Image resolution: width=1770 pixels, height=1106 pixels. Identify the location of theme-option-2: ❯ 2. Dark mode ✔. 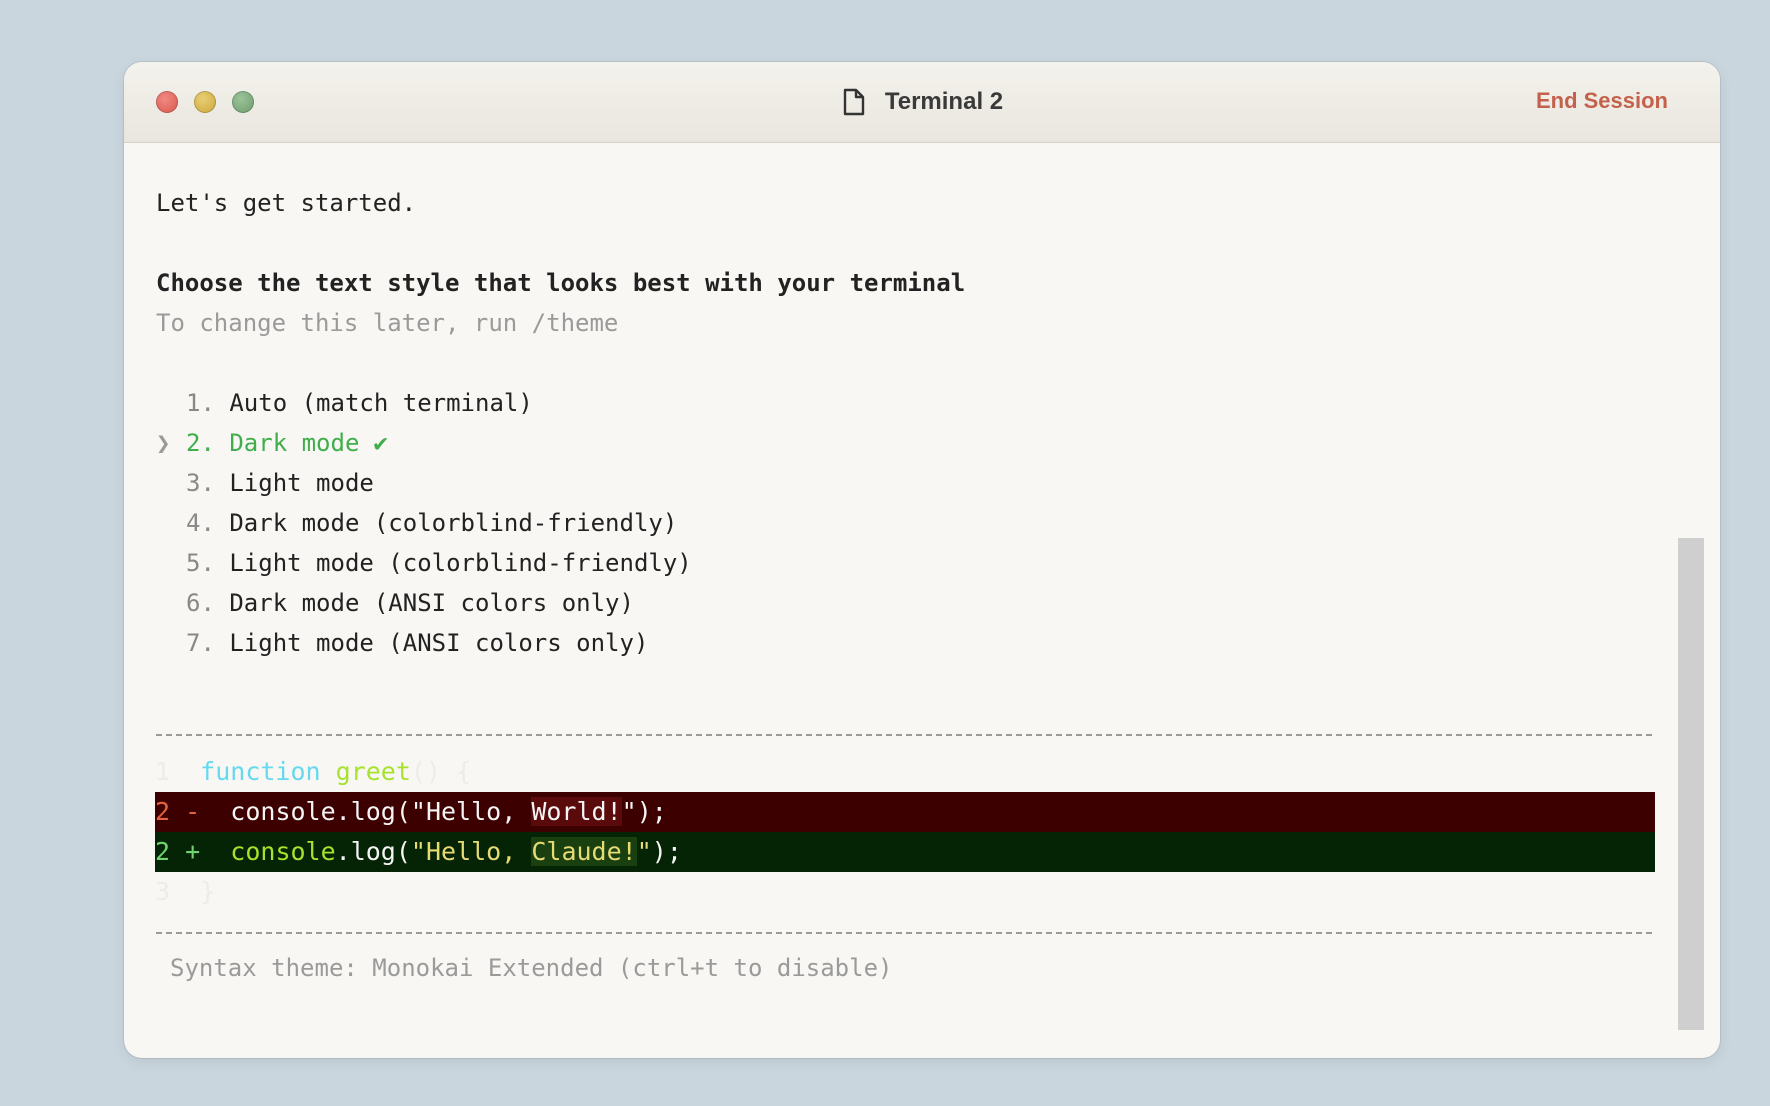
(272, 443).